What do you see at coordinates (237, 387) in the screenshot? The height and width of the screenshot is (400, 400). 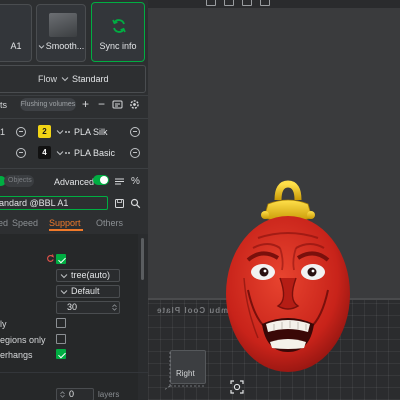 I see `zoom-to-fit-icon` at bounding box center [237, 387].